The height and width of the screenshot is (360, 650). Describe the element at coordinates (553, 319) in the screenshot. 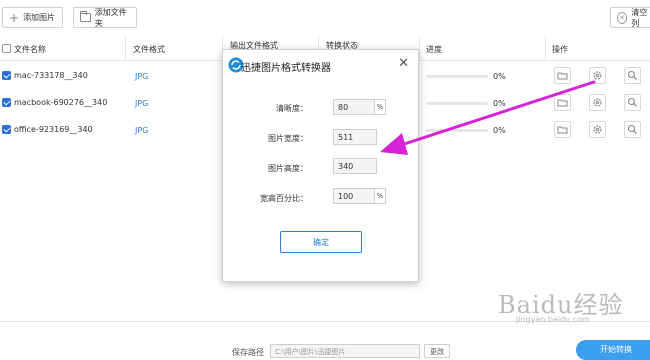

I see `baidu-watermark-url: jingyan.baidu.com` at that location.